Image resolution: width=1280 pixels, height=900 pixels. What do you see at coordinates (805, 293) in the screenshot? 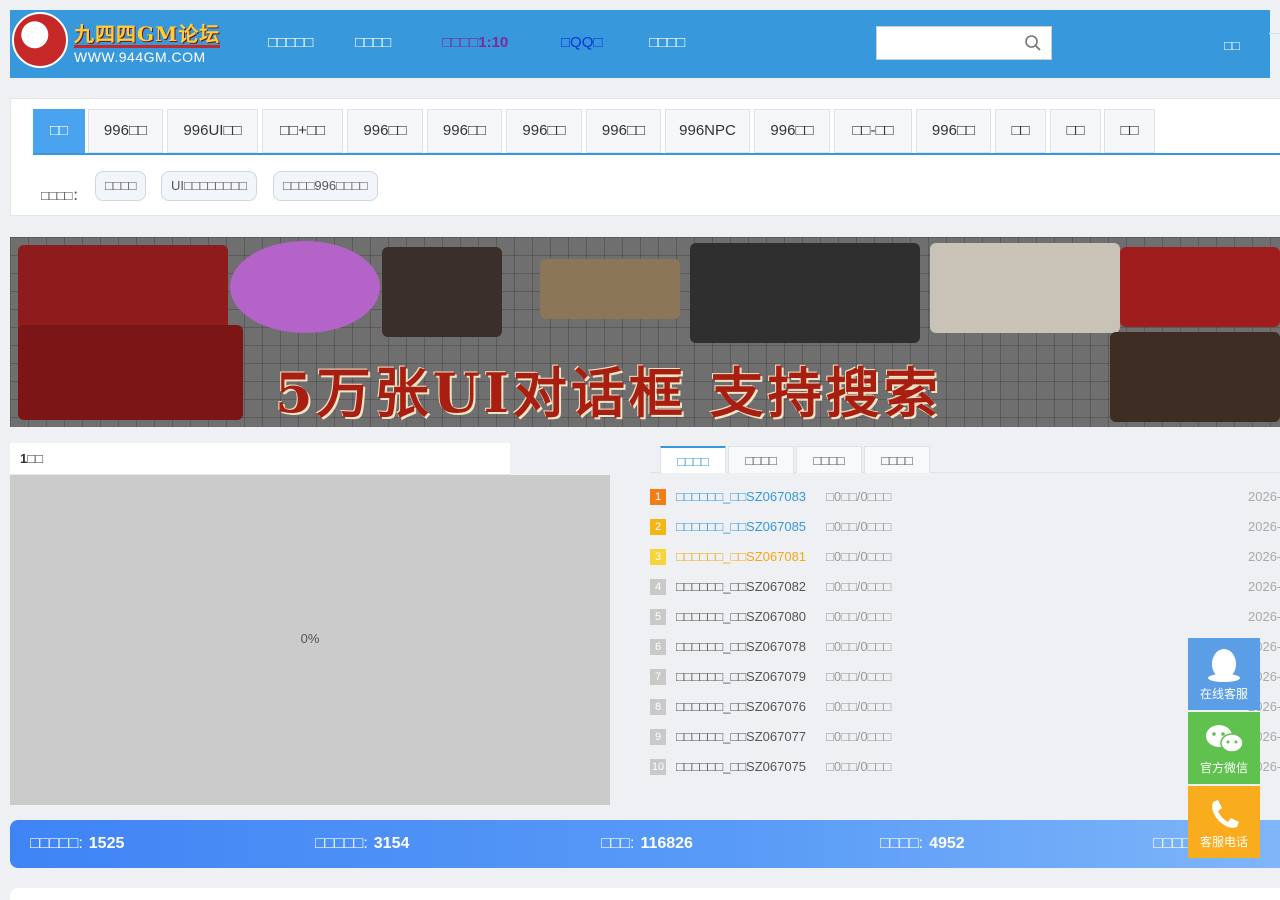
I see `banner-art-dialog` at bounding box center [805, 293].